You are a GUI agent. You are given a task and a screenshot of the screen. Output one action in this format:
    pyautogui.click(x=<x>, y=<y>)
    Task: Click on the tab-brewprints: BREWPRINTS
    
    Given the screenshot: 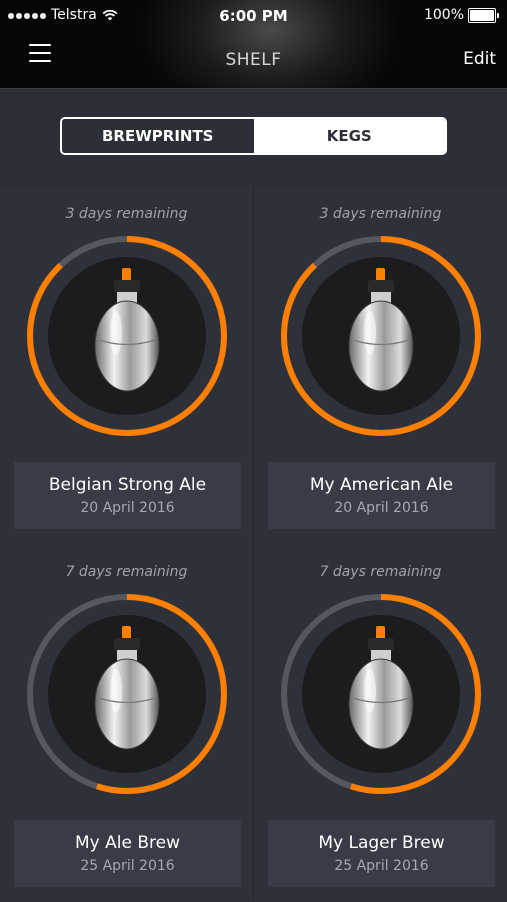 What is the action you would take?
    pyautogui.click(x=158, y=136)
    